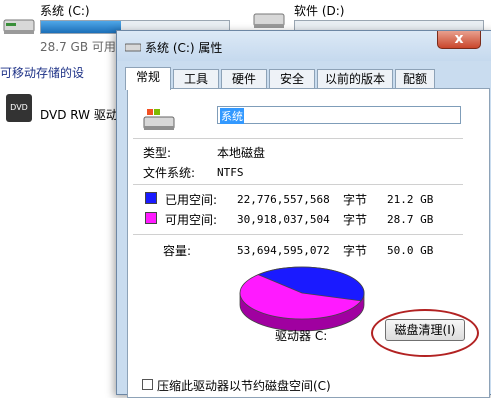  Describe the element at coordinates (415, 79) in the screenshot. I see `tab-quota: 配额` at that location.